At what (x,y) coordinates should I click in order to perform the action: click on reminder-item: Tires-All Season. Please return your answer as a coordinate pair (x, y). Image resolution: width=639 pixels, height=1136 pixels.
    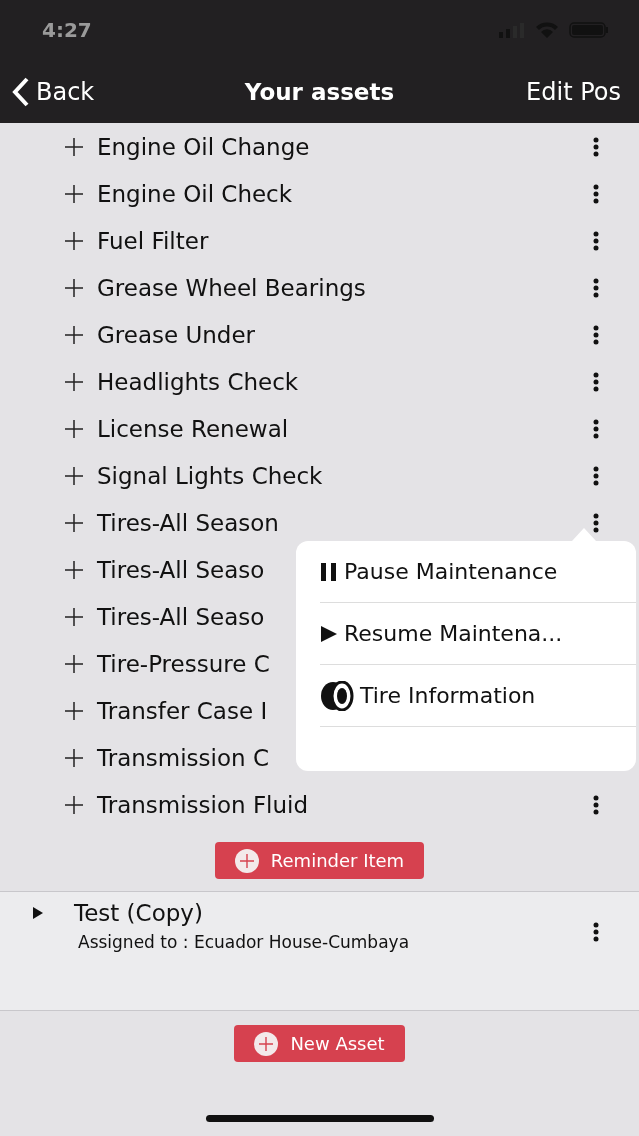
    Looking at the image, I should click on (345, 522).